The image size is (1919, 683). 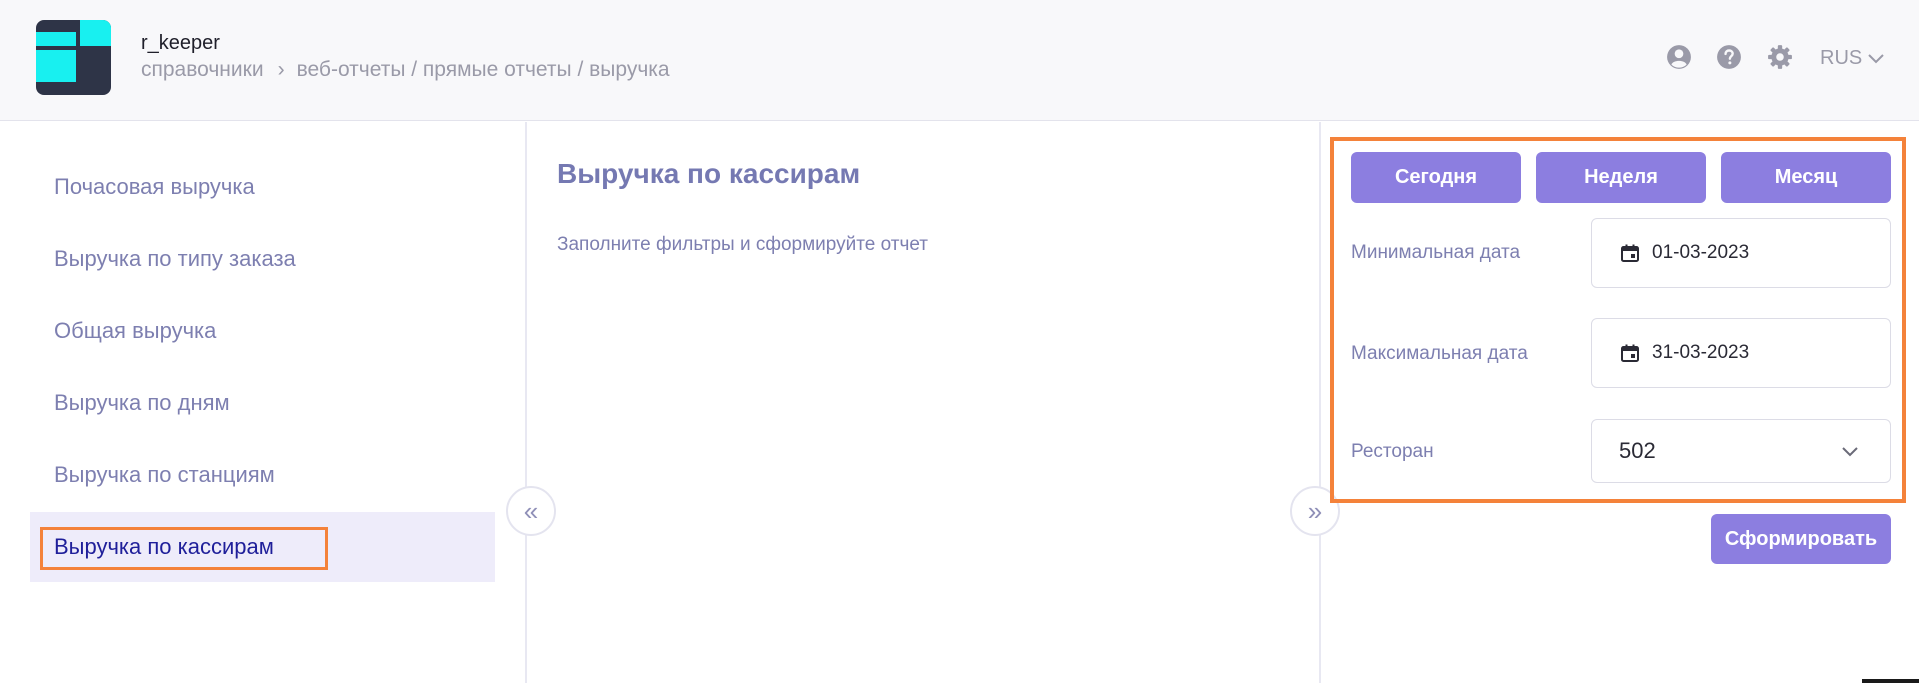 I want to click on max-date-field: 31-03-2023, so click(x=1741, y=353).